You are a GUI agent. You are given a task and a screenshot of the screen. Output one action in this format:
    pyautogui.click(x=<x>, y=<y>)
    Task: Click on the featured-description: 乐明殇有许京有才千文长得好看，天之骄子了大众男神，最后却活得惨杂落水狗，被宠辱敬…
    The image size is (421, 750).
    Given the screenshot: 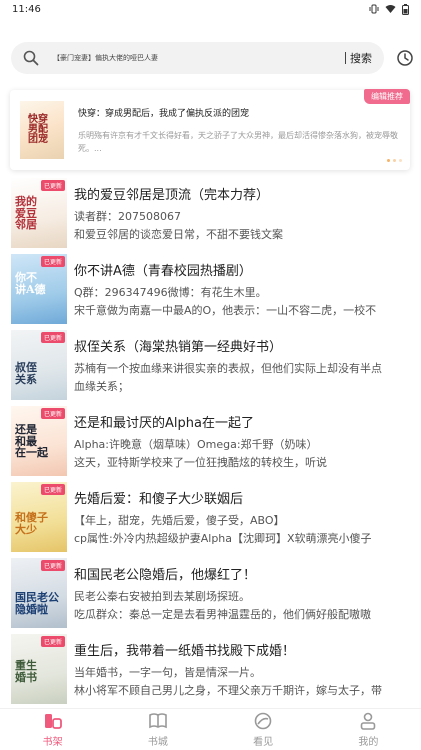 What is the action you would take?
    pyautogui.click(x=238, y=141)
    